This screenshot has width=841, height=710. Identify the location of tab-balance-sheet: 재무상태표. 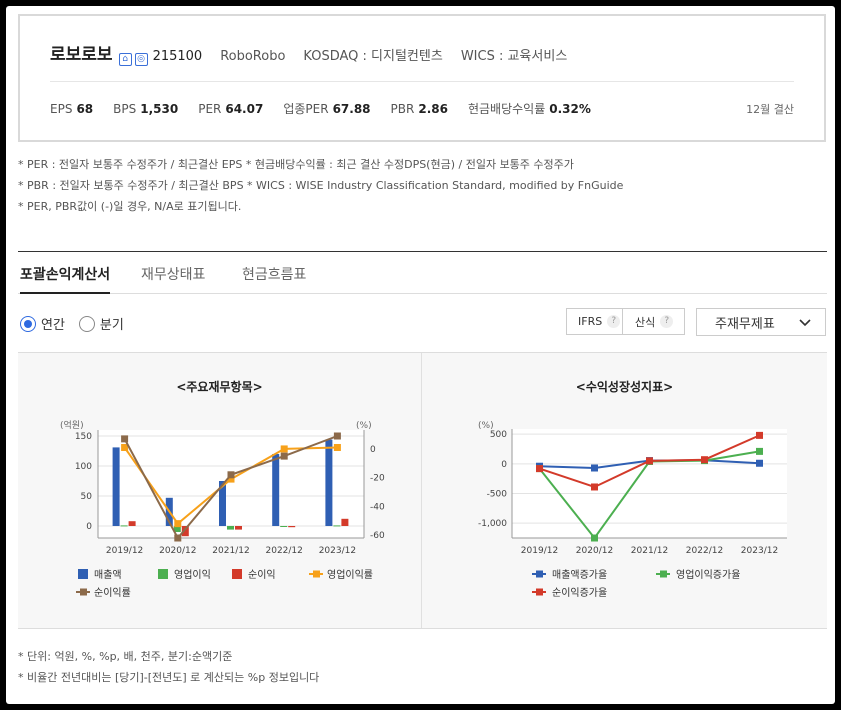
(173, 279).